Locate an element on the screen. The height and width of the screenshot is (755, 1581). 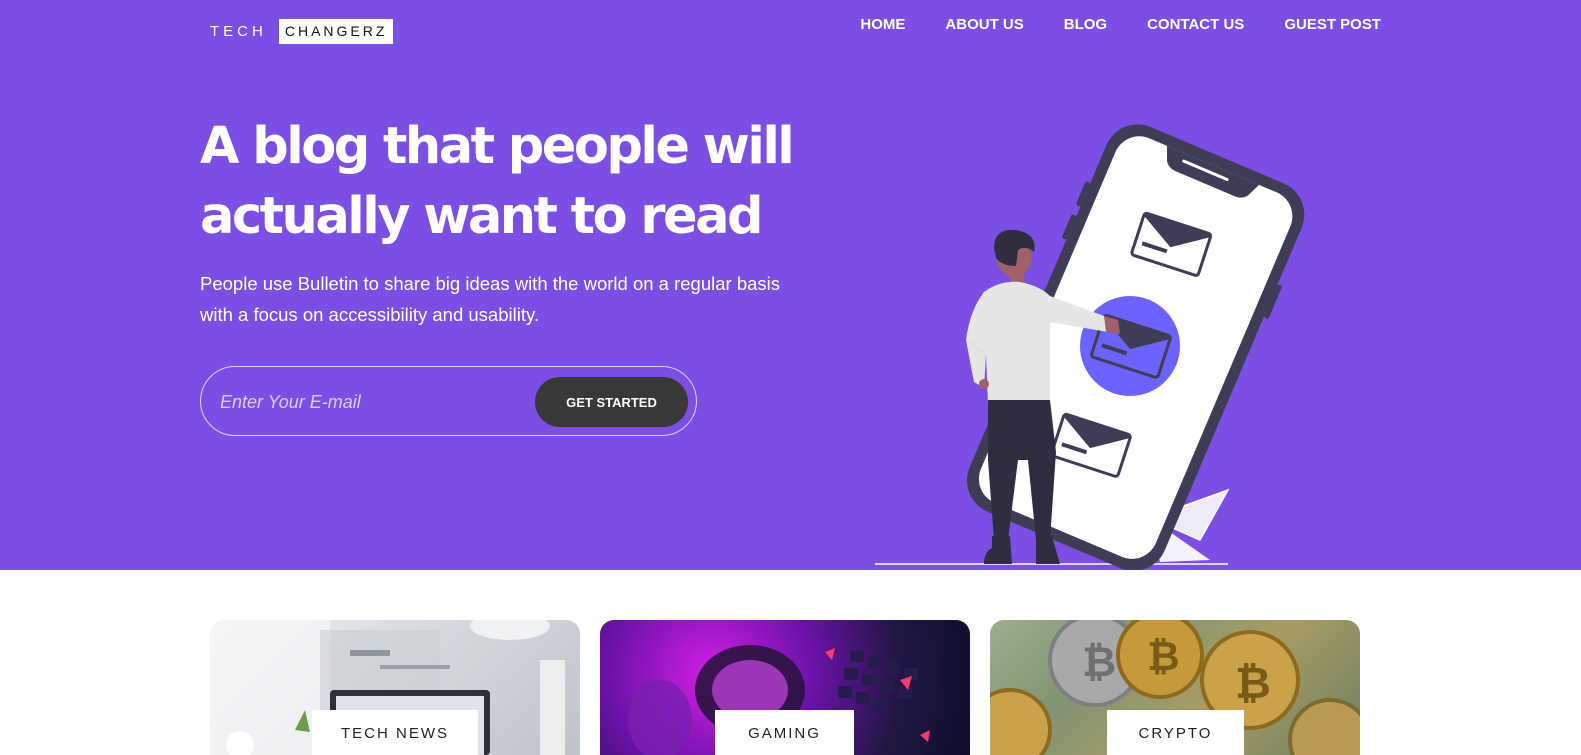
nav-home: HOME is located at coordinates (882, 24).